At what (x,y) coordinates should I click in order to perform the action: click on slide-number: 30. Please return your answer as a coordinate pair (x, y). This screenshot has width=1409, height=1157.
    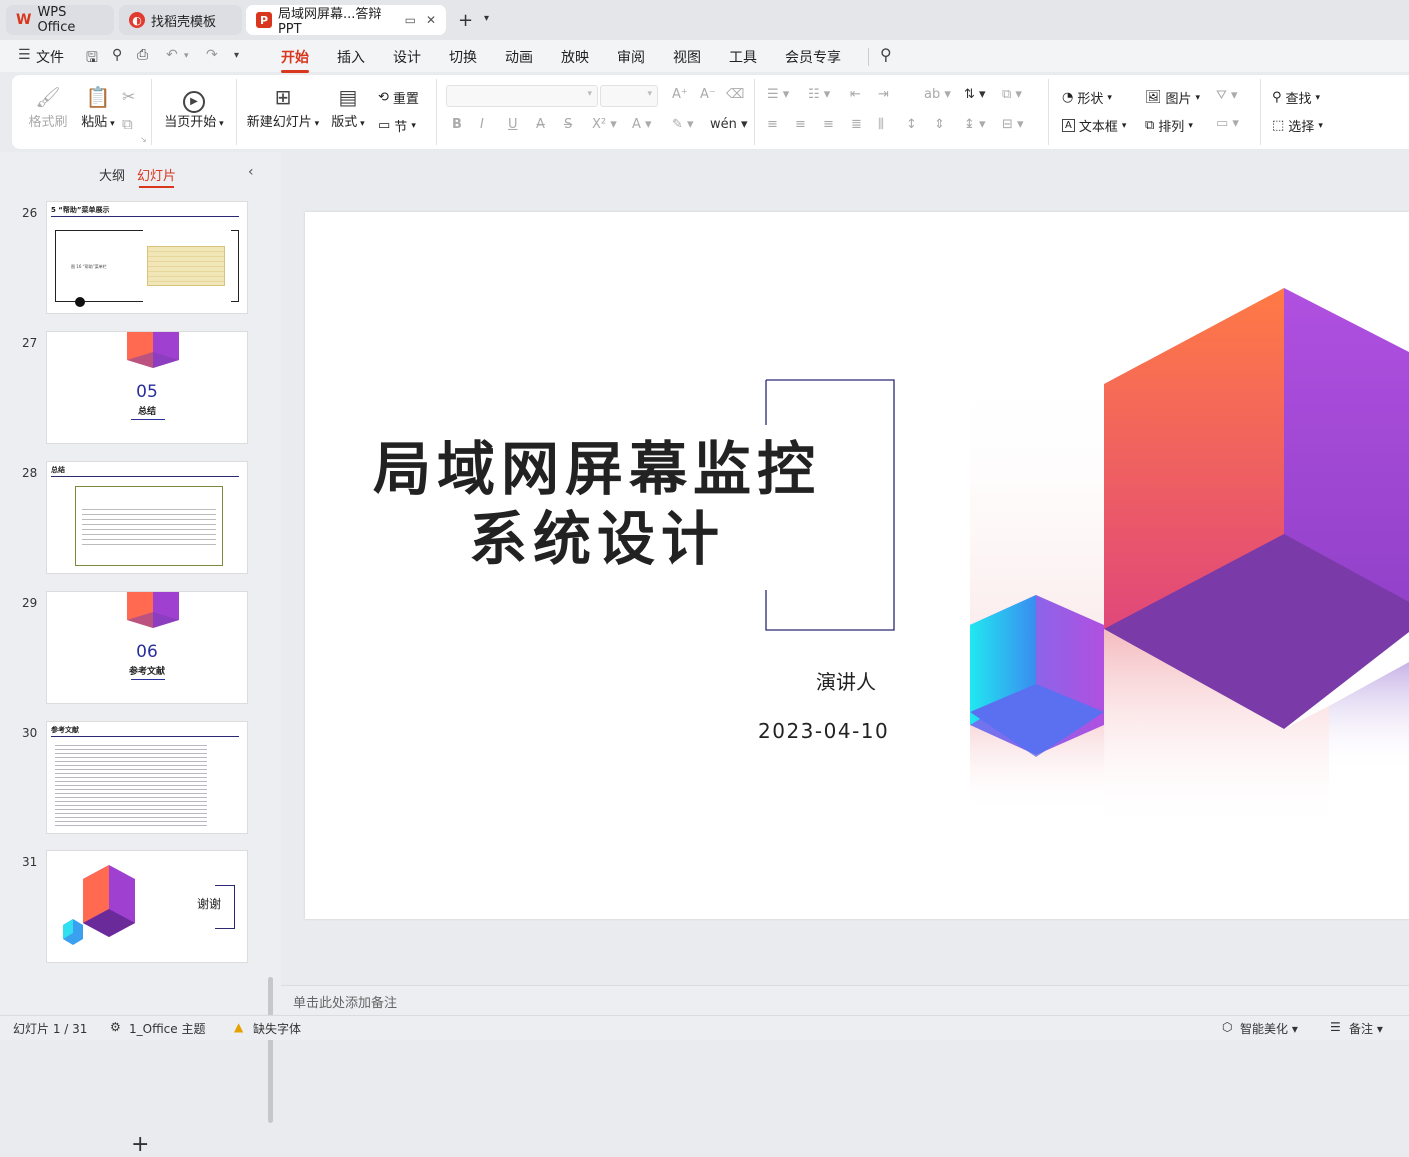
    Looking at the image, I should click on (30, 733).